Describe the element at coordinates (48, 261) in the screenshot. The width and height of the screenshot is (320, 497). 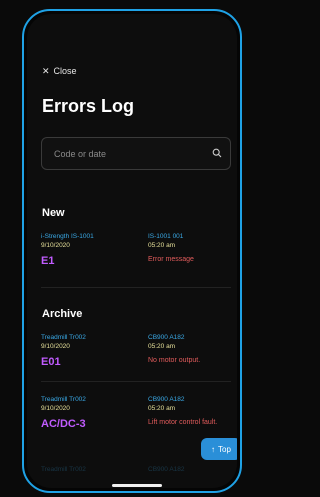
I see `error-code: E1` at that location.